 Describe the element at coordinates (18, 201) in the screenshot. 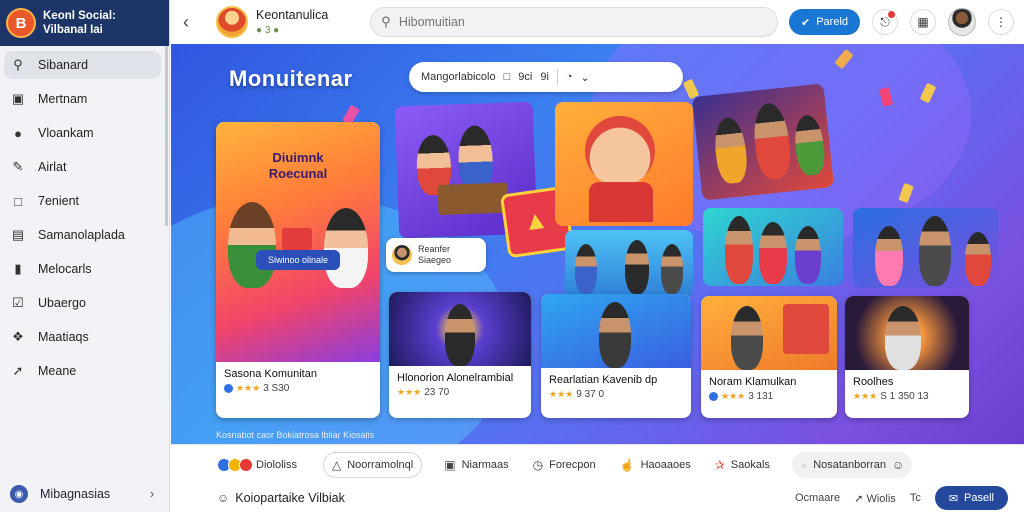

I see `lock-icon: □` at that location.